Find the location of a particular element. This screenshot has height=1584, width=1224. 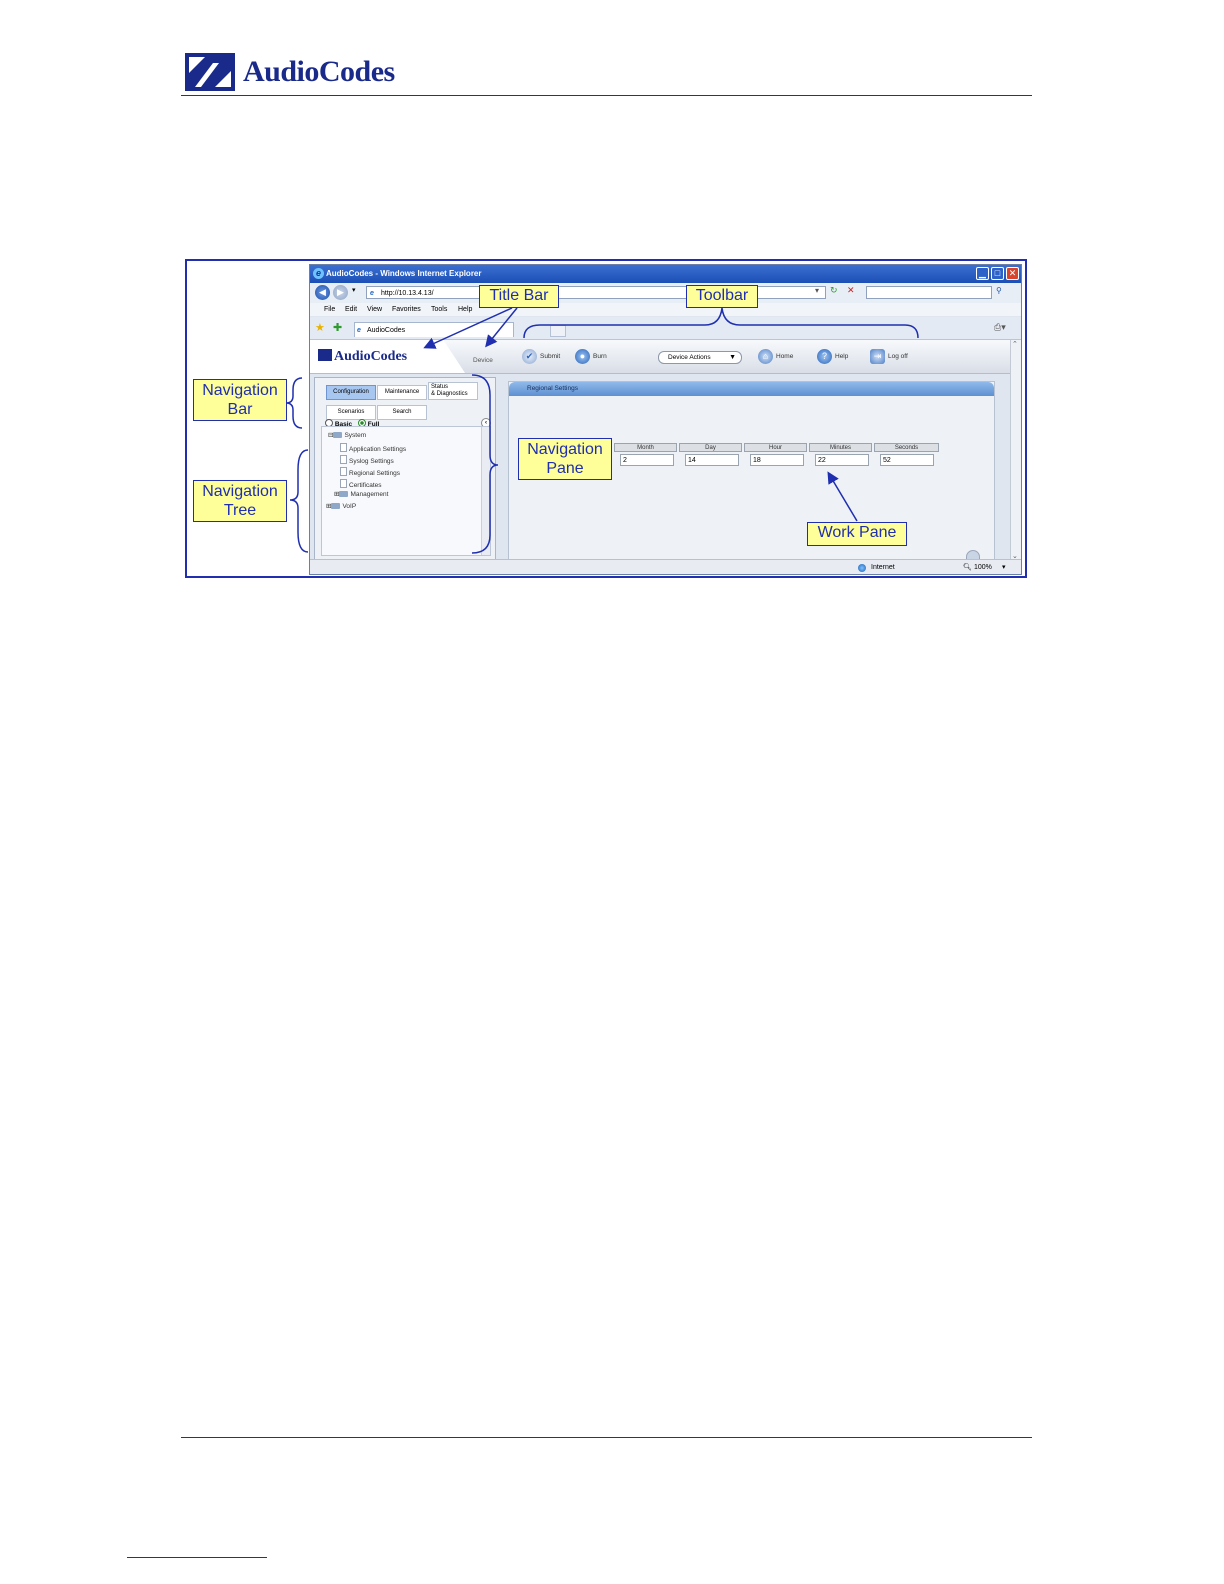

nav-tree-brace is located at coordinates (299, 501).